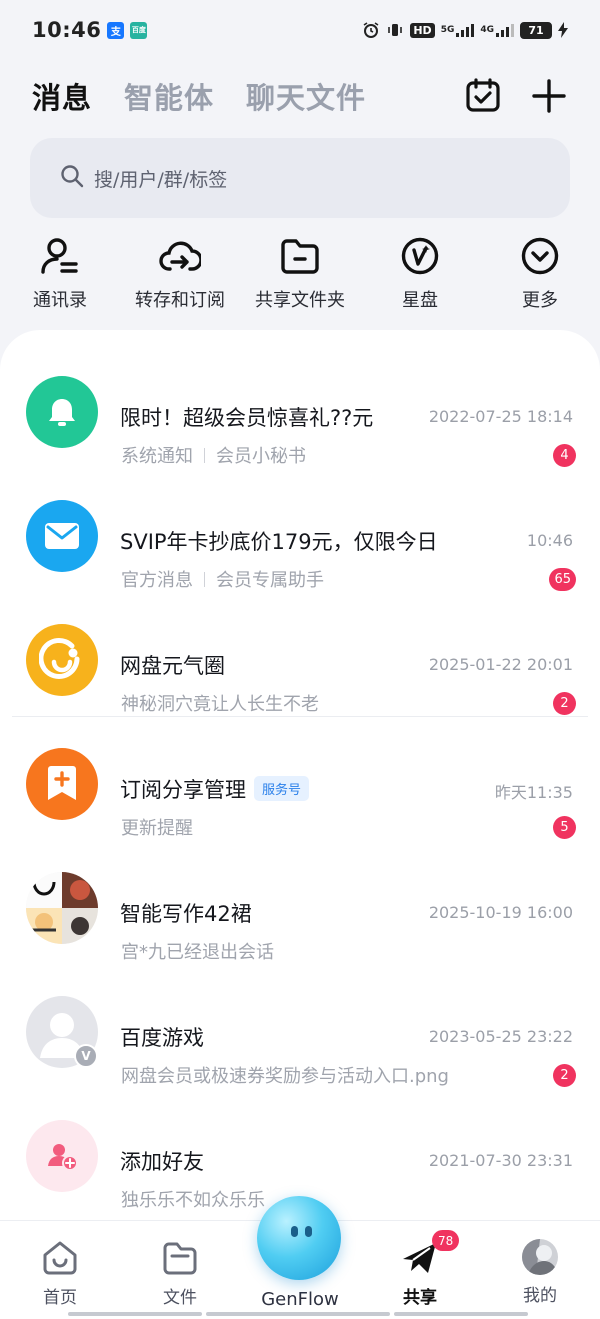  Describe the element at coordinates (371, 30) in the screenshot. I see `alarm-icon` at that location.